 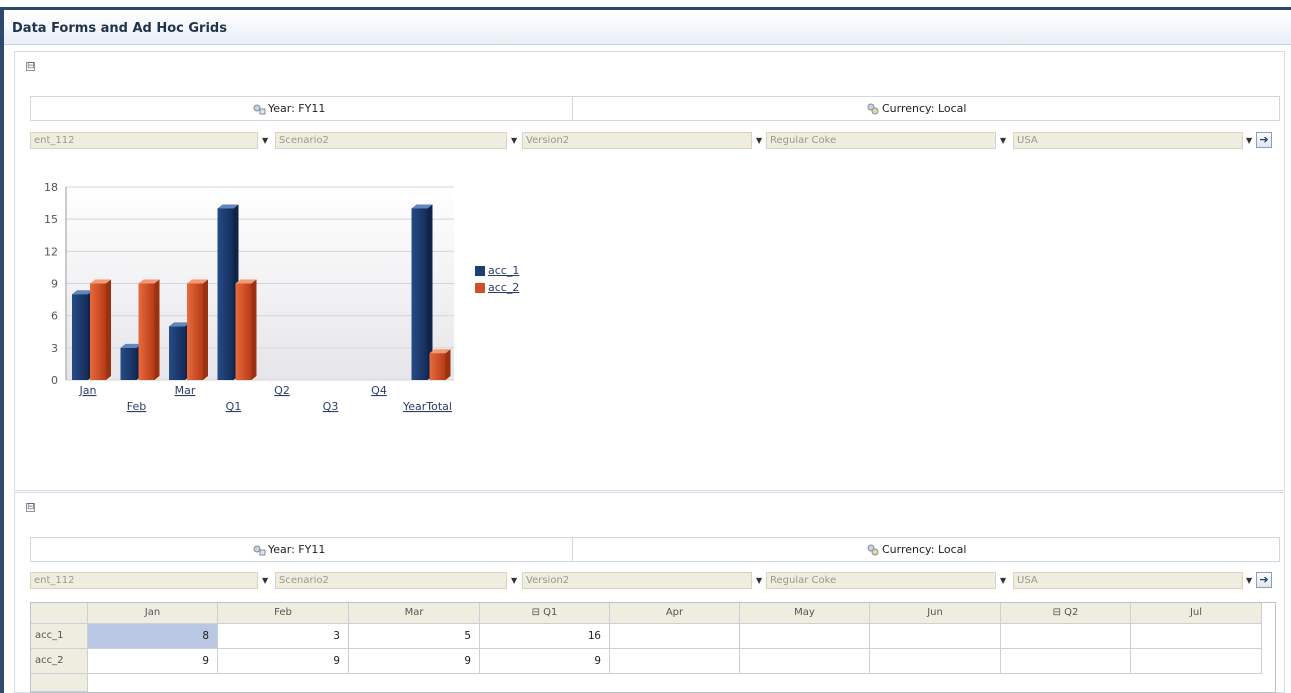 I want to click on column-header: Apr, so click(x=675, y=613).